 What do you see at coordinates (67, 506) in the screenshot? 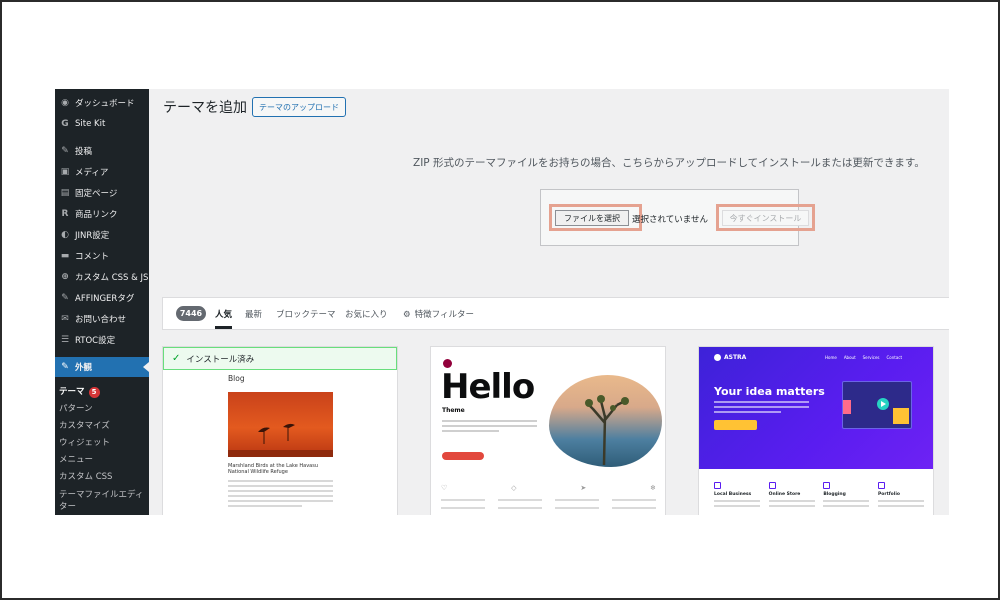
I see `submenu-theme-editor-cont: ター` at bounding box center [67, 506].